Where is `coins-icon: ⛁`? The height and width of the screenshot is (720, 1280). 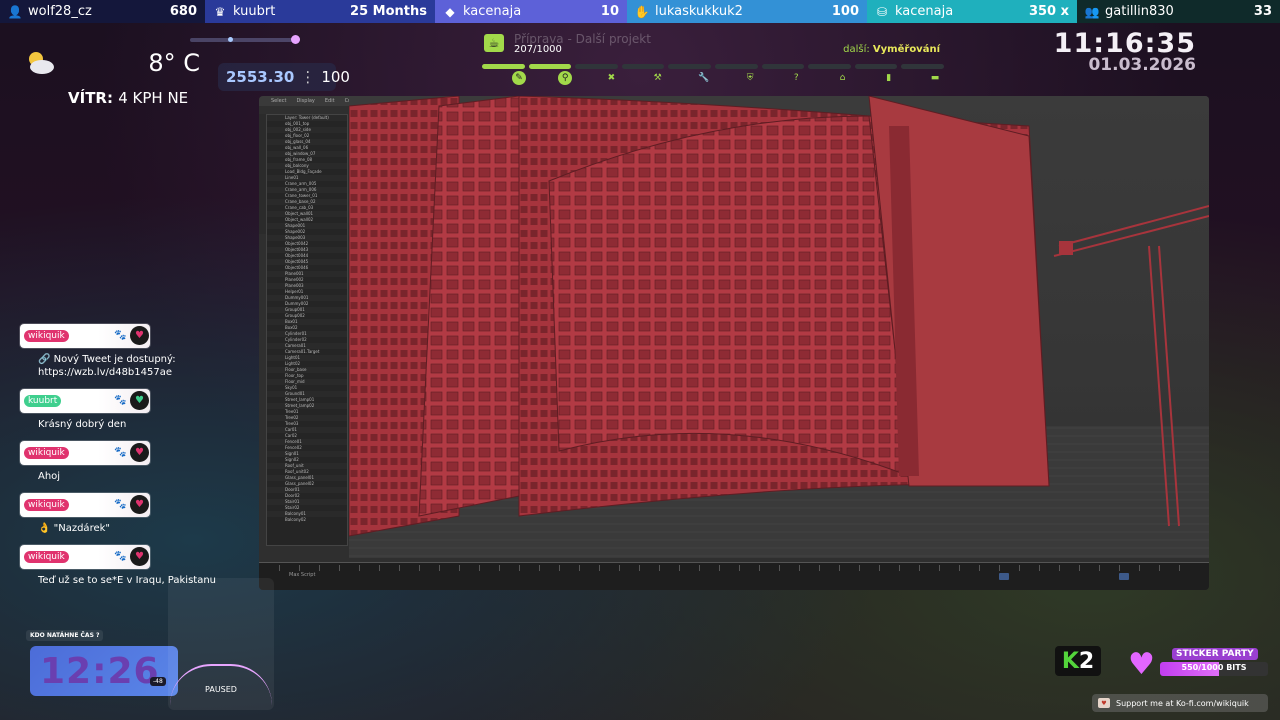 coins-icon: ⛁ is located at coordinates (882, 11).